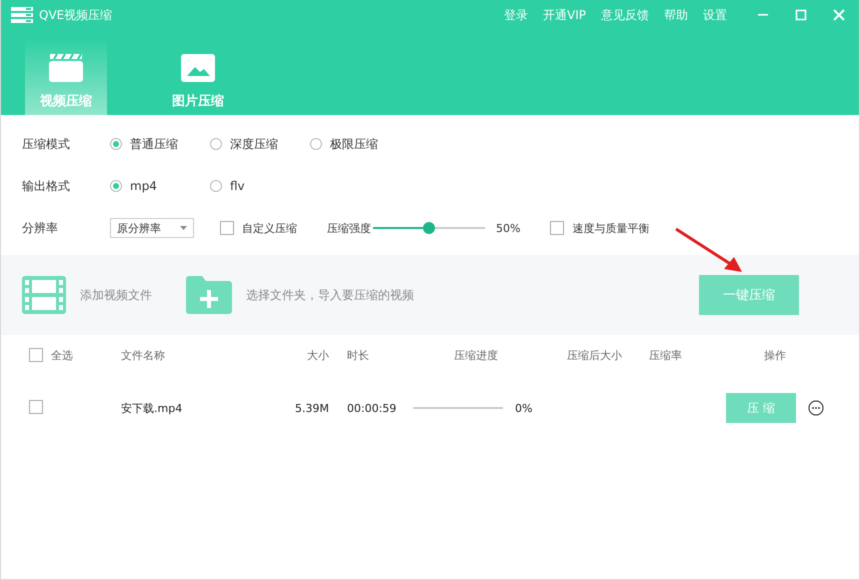 The image size is (860, 580). What do you see at coordinates (600, 228) in the screenshot?
I see `checkbox-option: 速度与质量平衡` at bounding box center [600, 228].